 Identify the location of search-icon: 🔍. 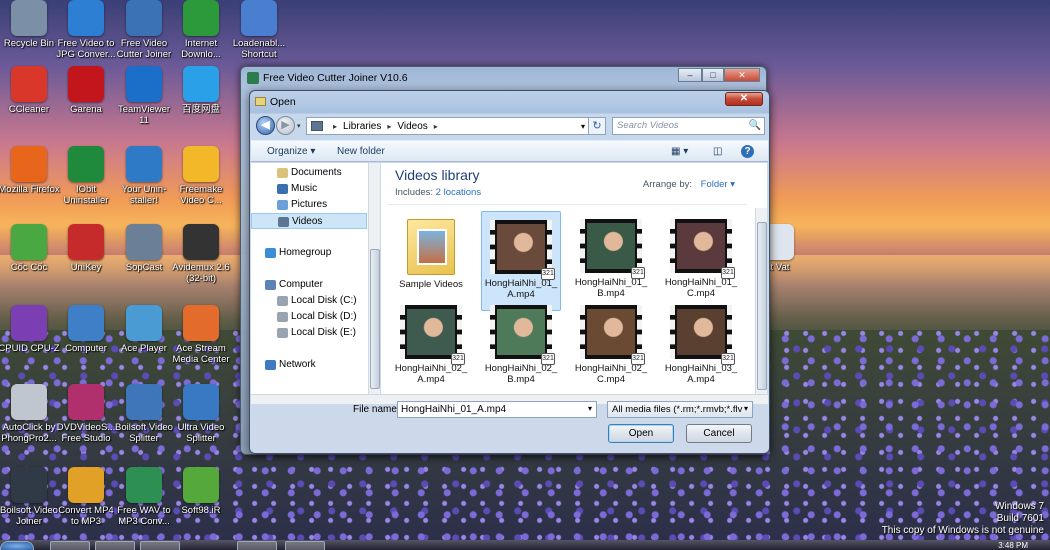
(755, 125).